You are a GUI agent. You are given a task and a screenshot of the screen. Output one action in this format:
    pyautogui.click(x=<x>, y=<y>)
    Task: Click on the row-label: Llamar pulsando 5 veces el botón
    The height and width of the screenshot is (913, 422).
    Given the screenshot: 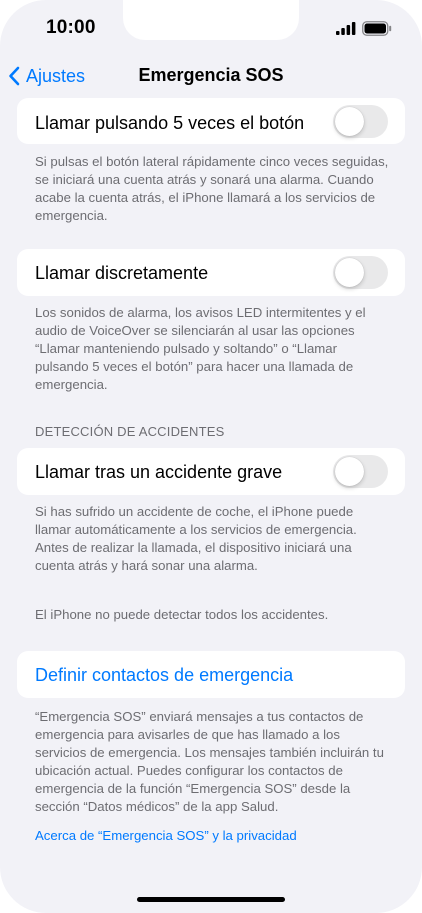 What is the action you would take?
    pyautogui.click(x=170, y=123)
    